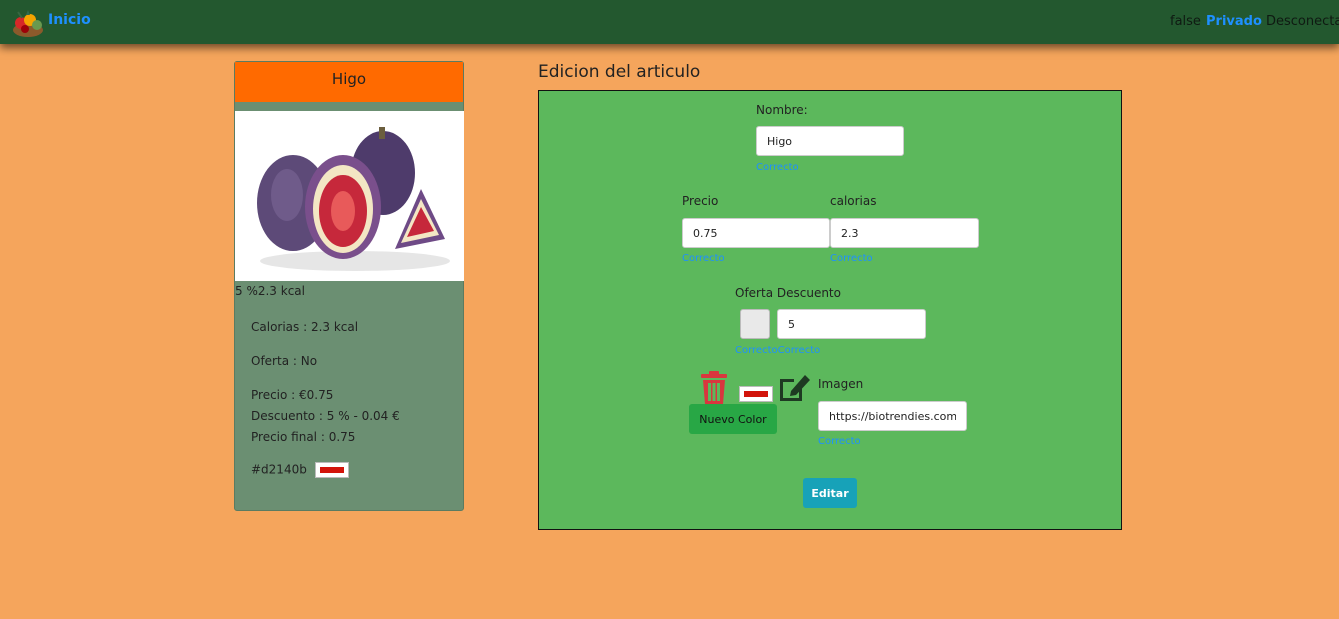 The height and width of the screenshot is (619, 1339). I want to click on precio-status: Correcto, so click(703, 258).